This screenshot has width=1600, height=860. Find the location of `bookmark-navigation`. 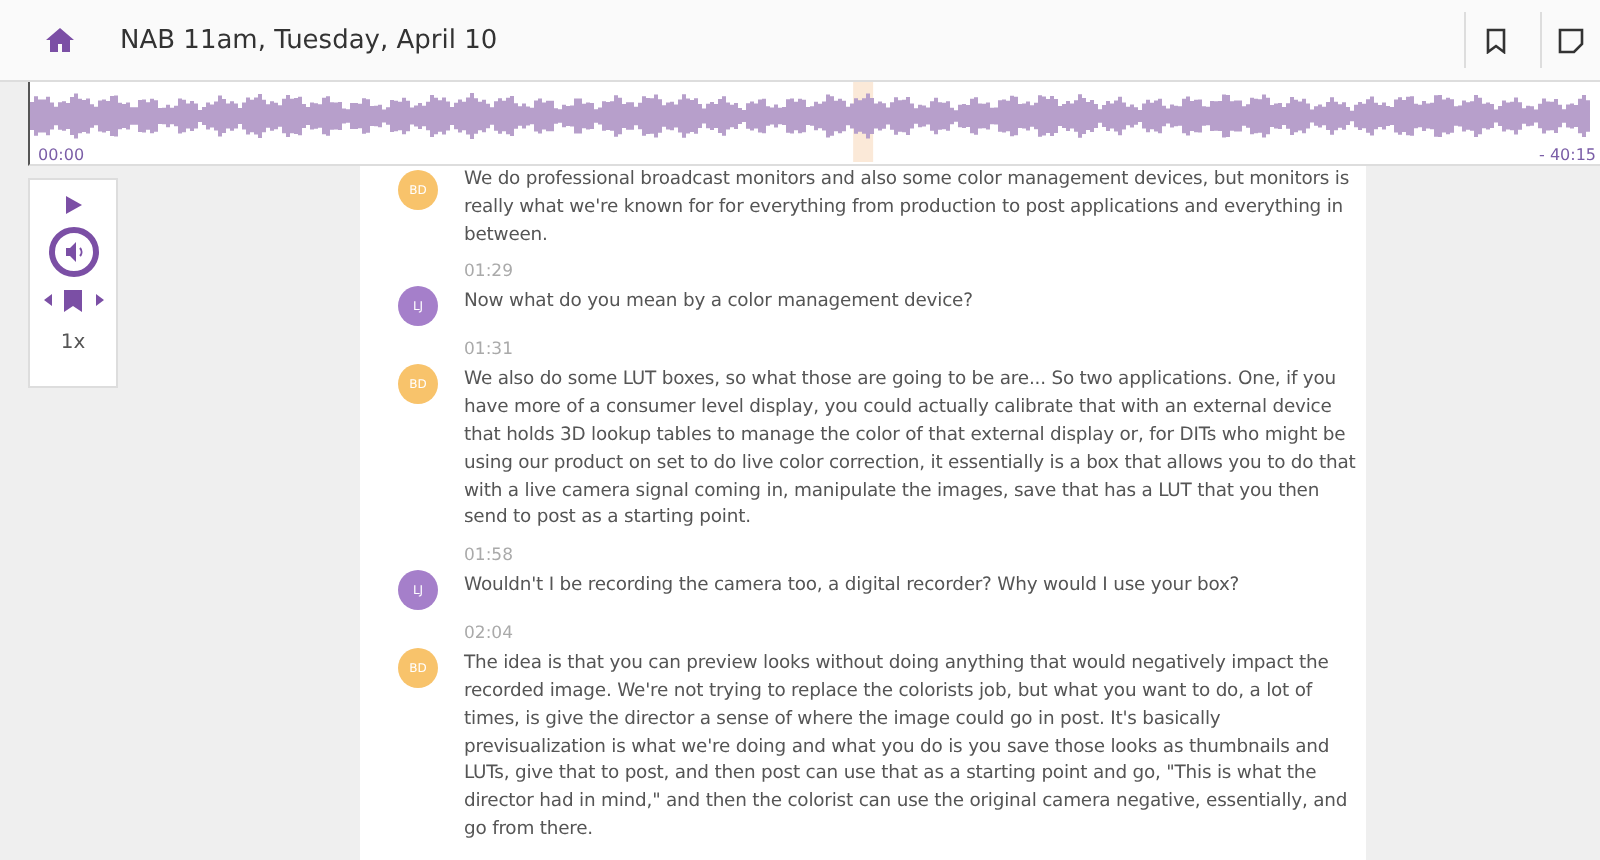

bookmark-navigation is located at coordinates (73, 301).